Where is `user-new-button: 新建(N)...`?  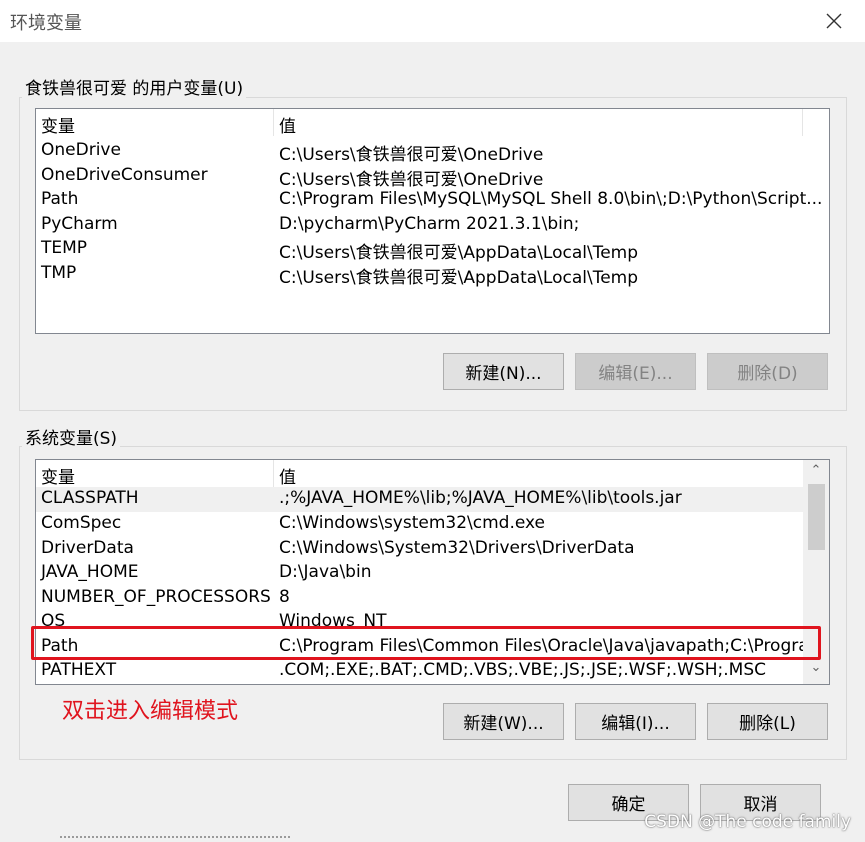 user-new-button: 新建(N)... is located at coordinates (503, 371).